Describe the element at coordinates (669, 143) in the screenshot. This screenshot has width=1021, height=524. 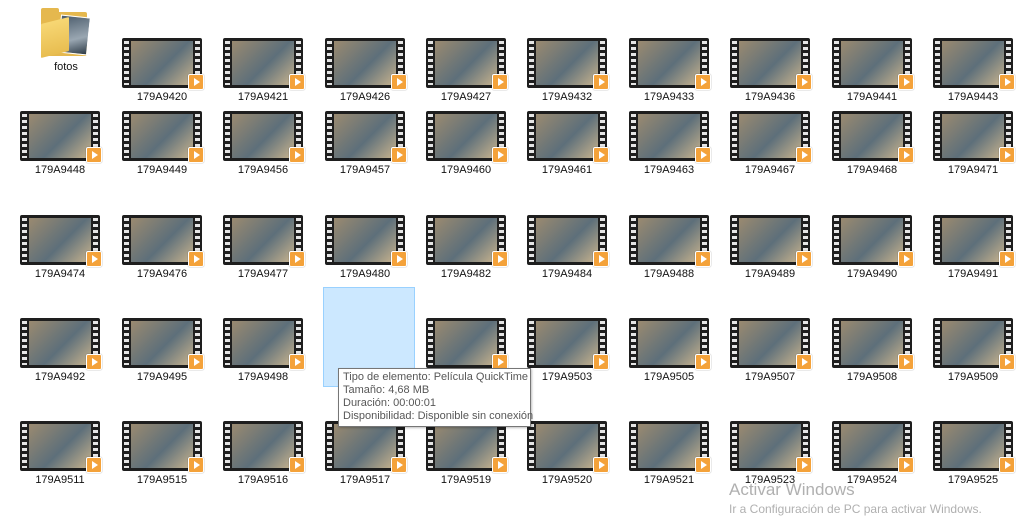
I see `video-file-item: 179A9463` at that location.